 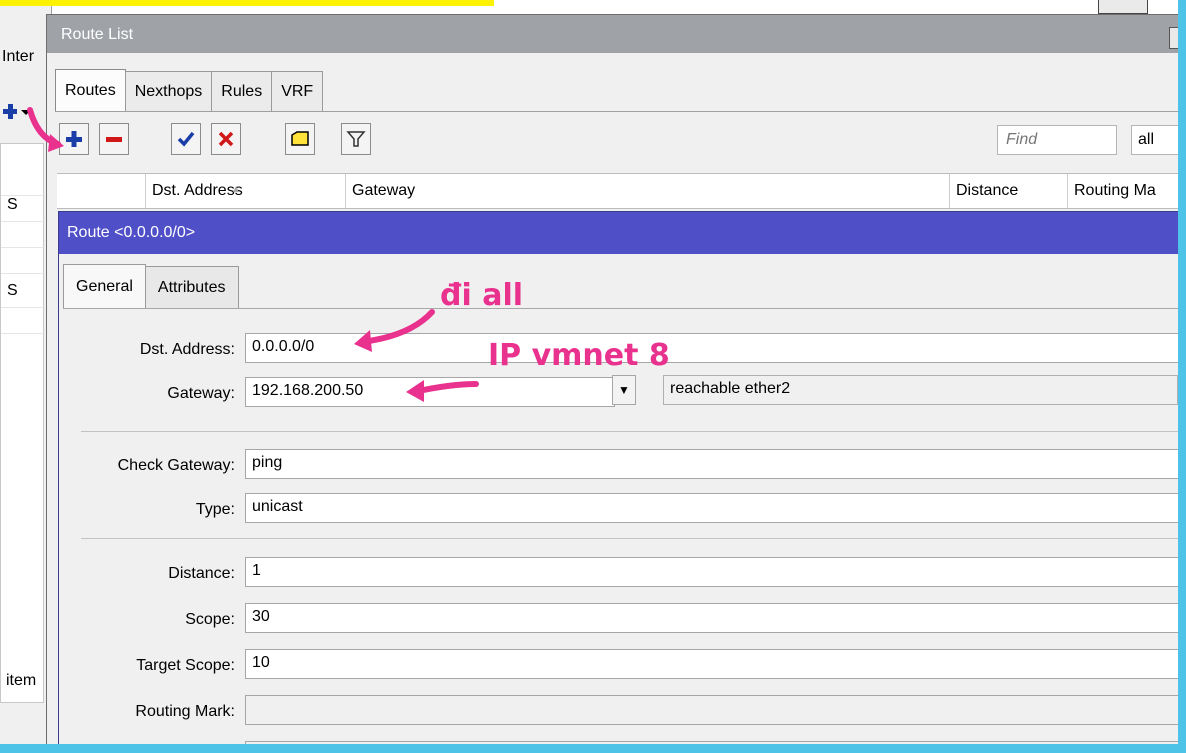 I want to click on route-list-toolbar: all, so click(x=620, y=141).